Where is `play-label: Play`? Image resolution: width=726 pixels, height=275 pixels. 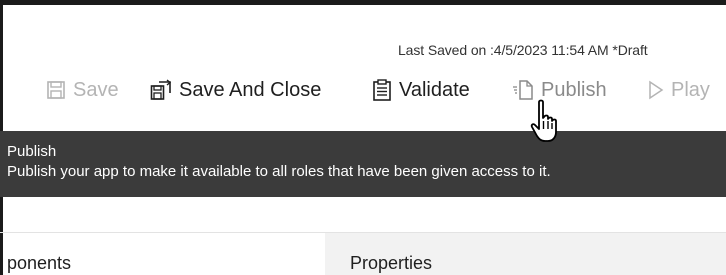 play-label: Play is located at coordinates (690, 89).